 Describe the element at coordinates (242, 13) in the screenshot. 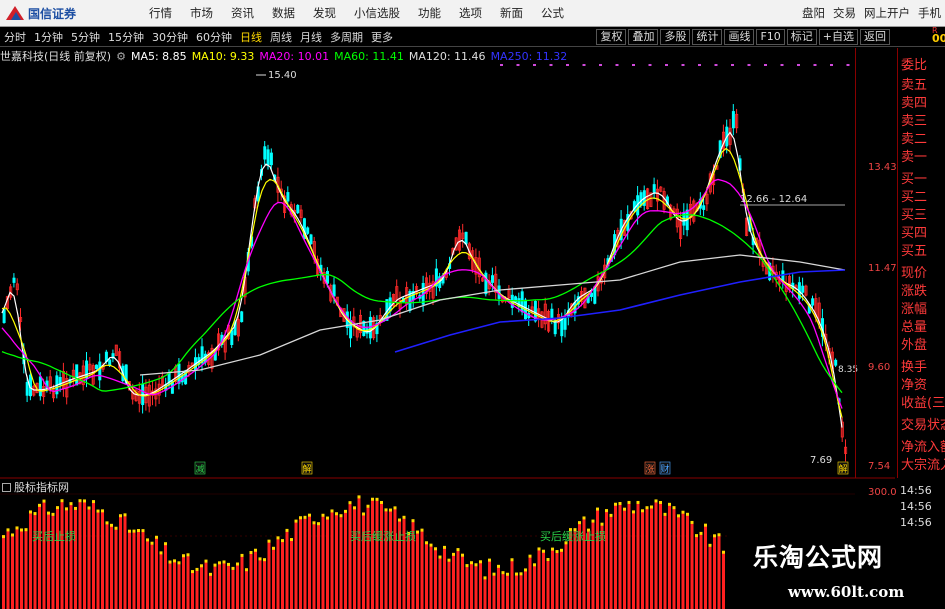

I see `menu-news: 资讯` at that location.